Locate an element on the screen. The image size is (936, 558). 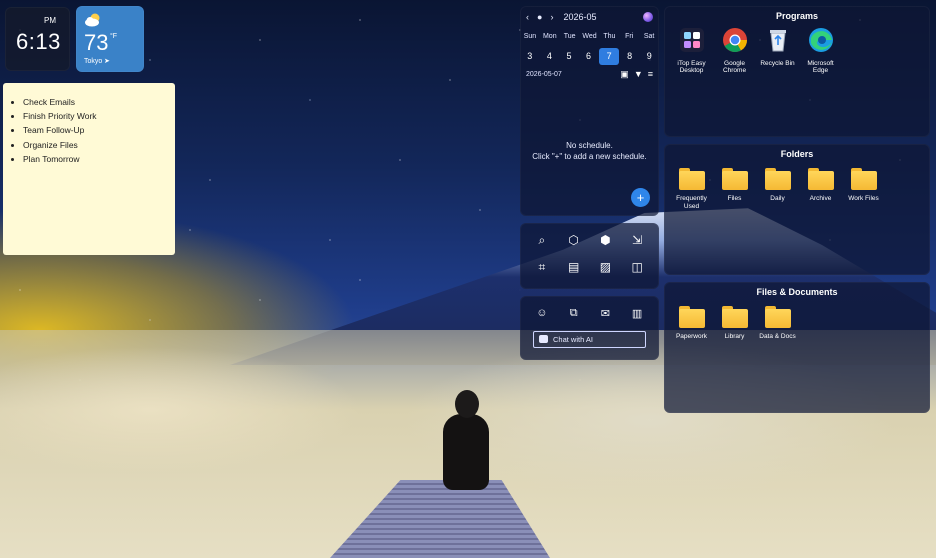
ai-orb-icon is located at coordinates (648, 17).